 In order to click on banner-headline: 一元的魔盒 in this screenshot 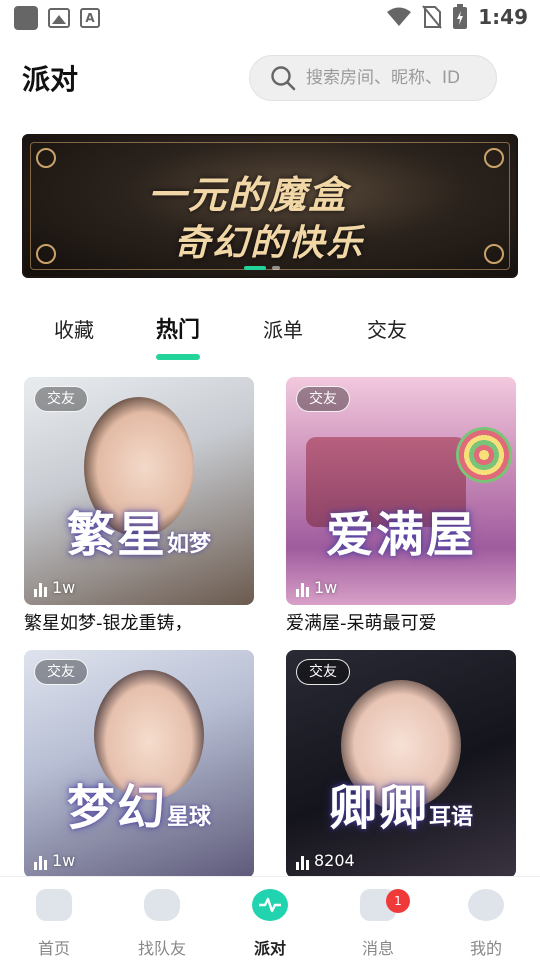, I will do `click(248, 195)`.